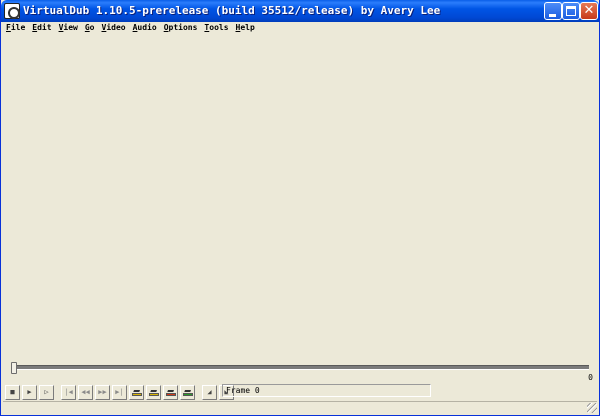 The image size is (600, 416). I want to click on menu-help: Help, so click(246, 28).